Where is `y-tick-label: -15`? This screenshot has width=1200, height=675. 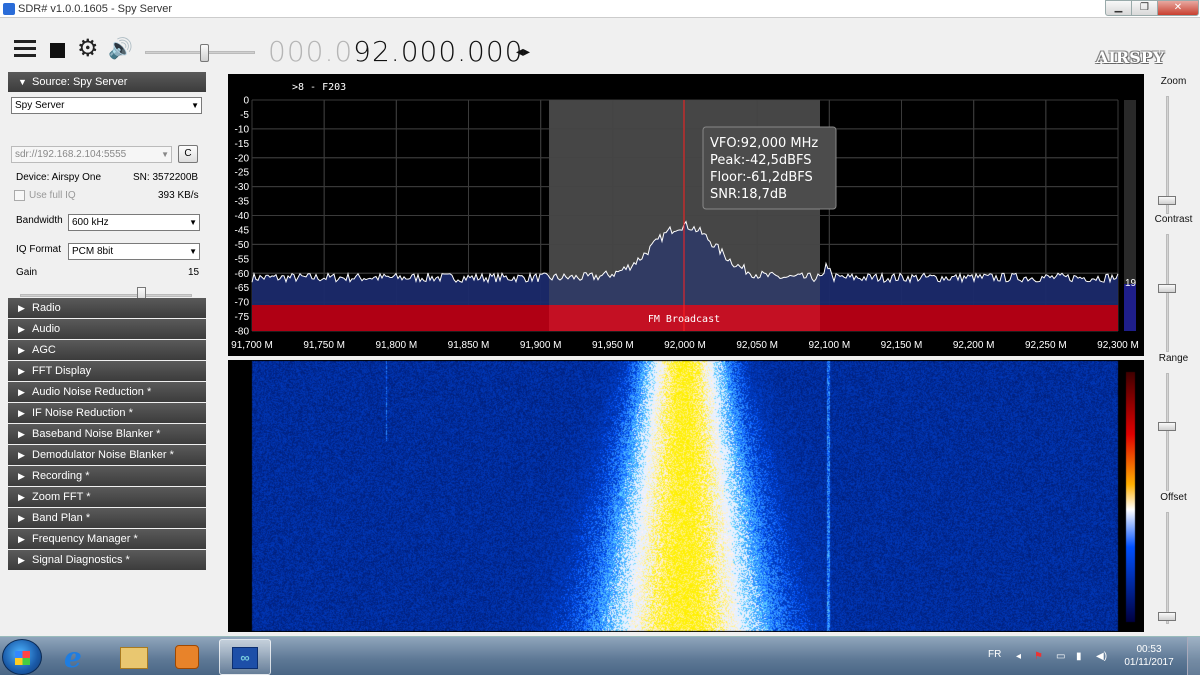 y-tick-label: -15 is located at coordinates (242, 144).